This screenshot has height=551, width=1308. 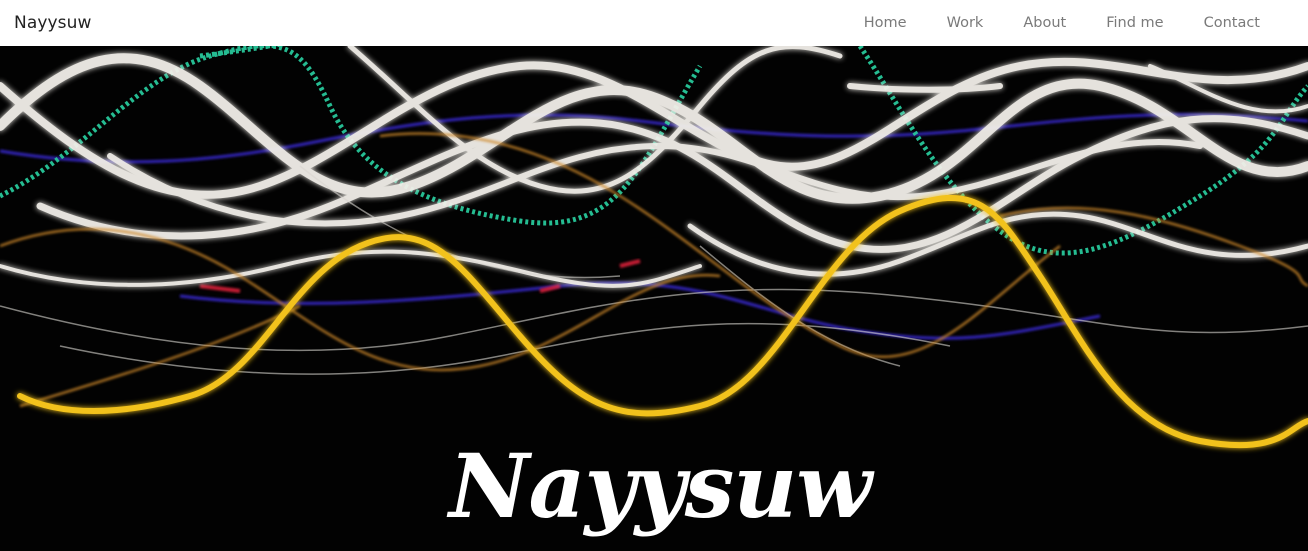 What do you see at coordinates (965, 23) in the screenshot?
I see `nav-link-work: Work` at bounding box center [965, 23].